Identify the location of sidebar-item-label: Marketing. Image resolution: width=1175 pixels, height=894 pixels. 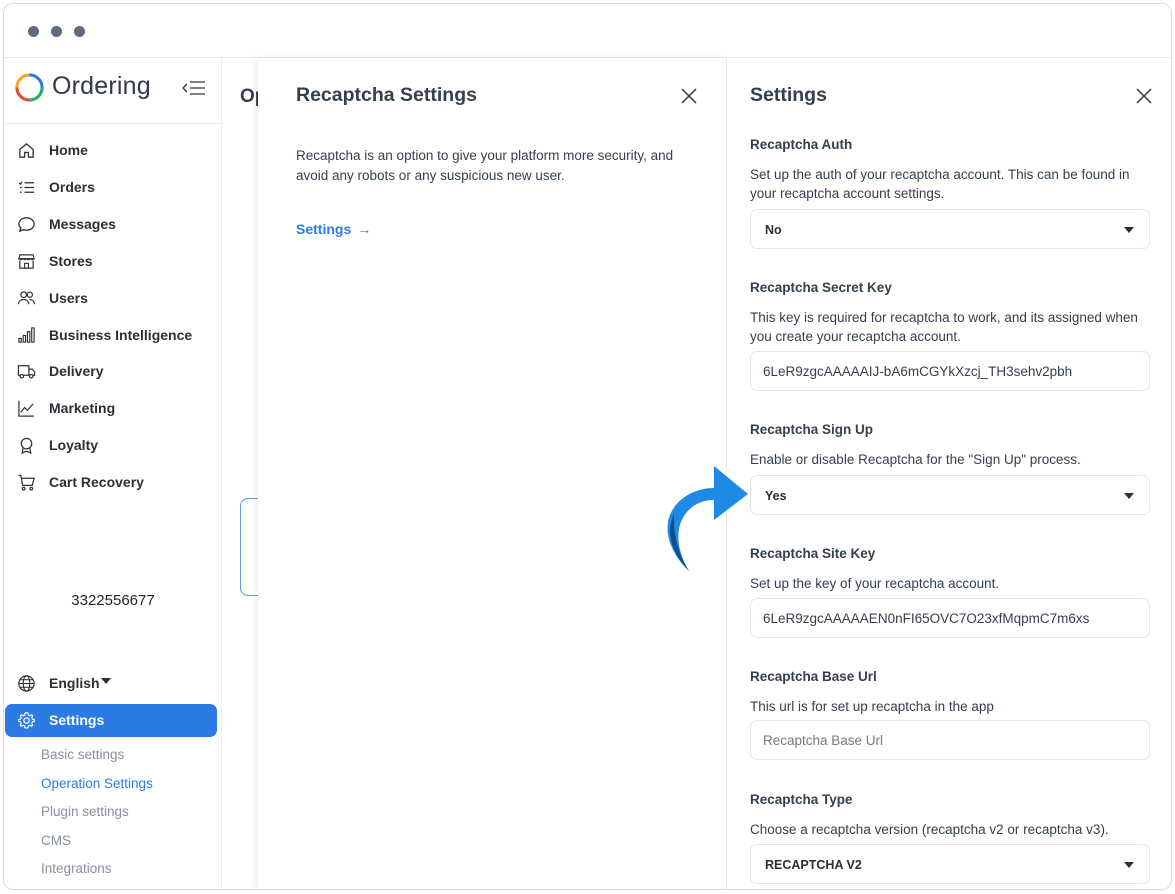
(82, 408).